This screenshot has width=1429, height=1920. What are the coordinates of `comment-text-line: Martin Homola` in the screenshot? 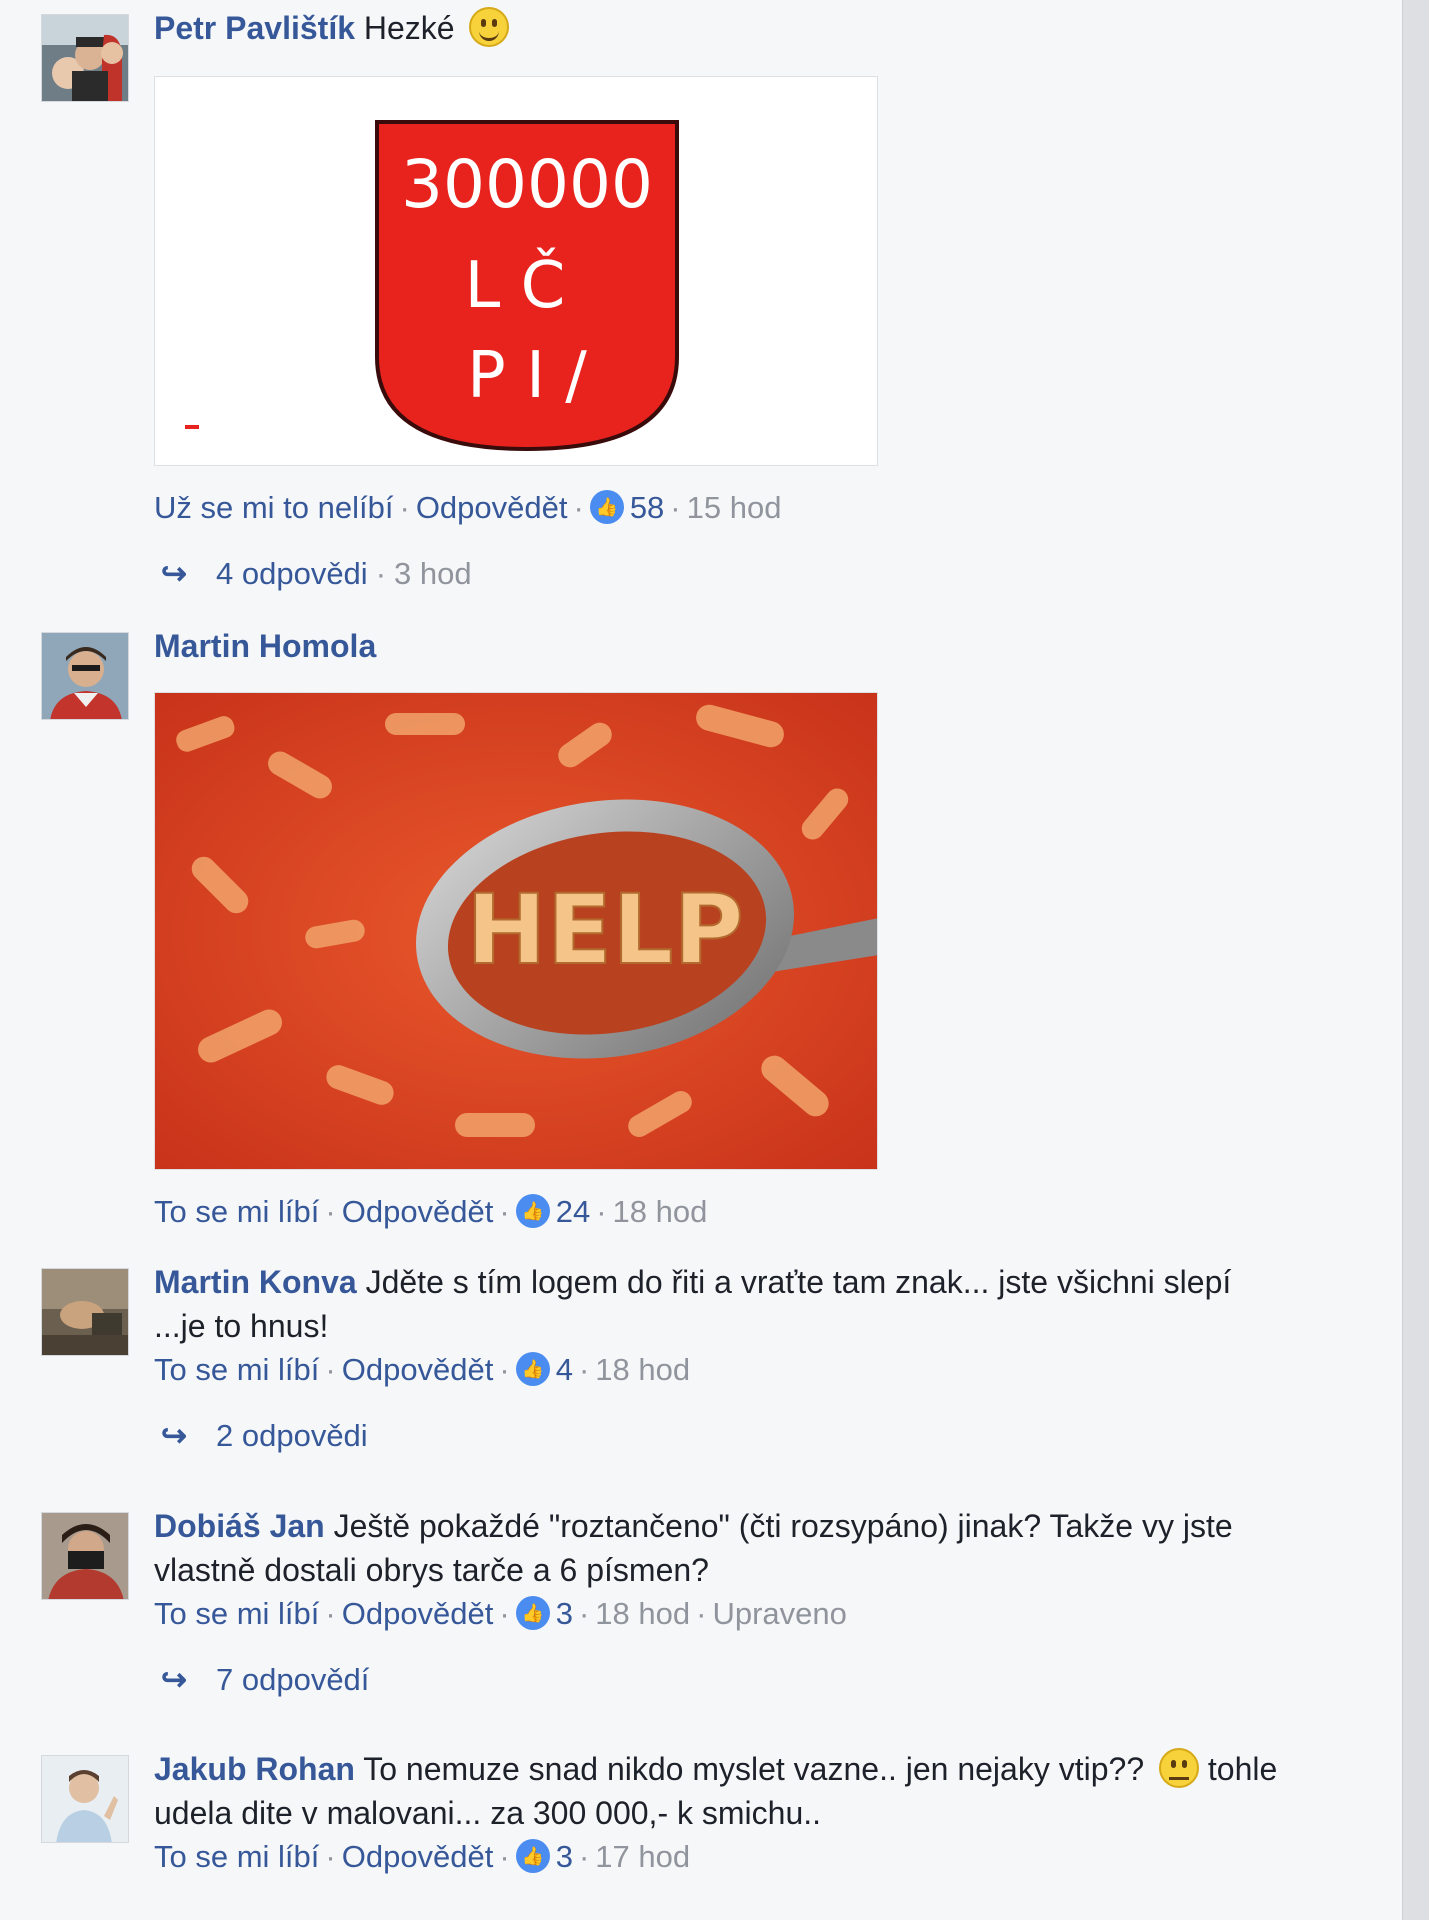 It's located at (772, 646).